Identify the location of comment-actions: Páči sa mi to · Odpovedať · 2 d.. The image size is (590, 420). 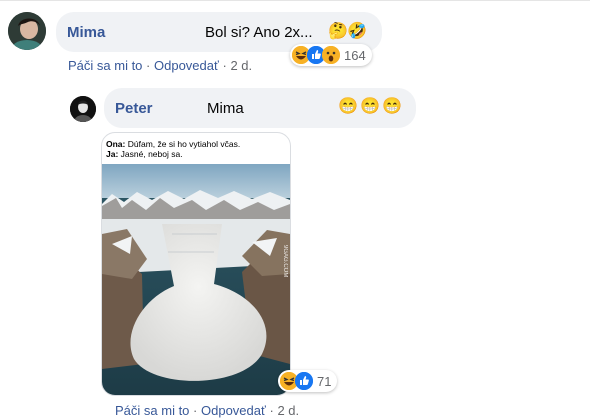
(160, 65).